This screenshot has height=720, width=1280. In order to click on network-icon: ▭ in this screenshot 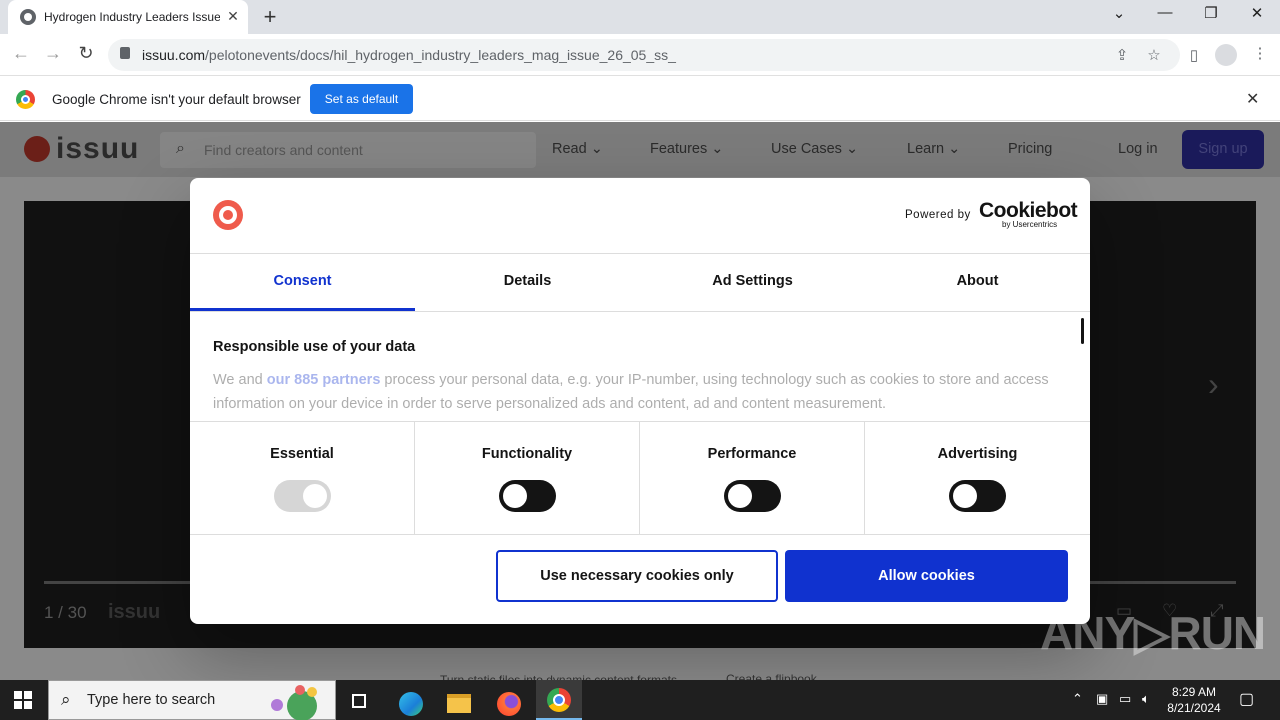, I will do `click(1125, 699)`.